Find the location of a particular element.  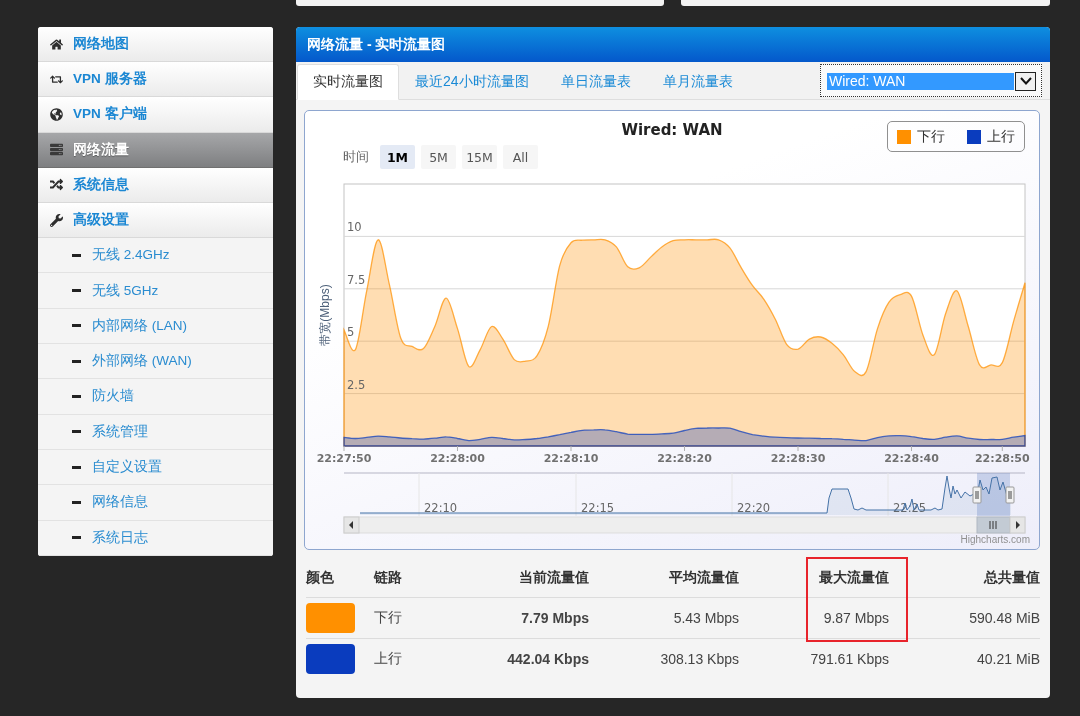

x-tick-label: 22:28:50 is located at coordinates (1002, 458).